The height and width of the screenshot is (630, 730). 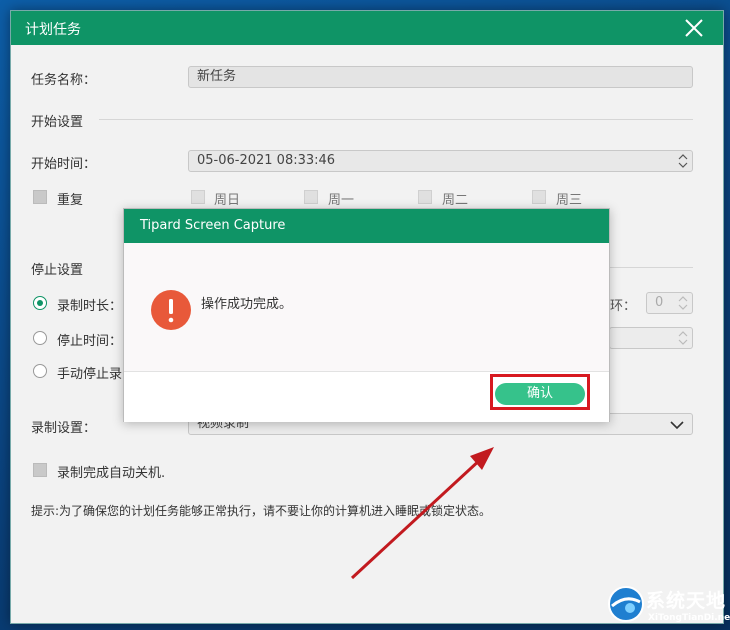 What do you see at coordinates (90, 306) in the screenshot?
I see `stop-duration-label: 录制时长：` at bounding box center [90, 306].